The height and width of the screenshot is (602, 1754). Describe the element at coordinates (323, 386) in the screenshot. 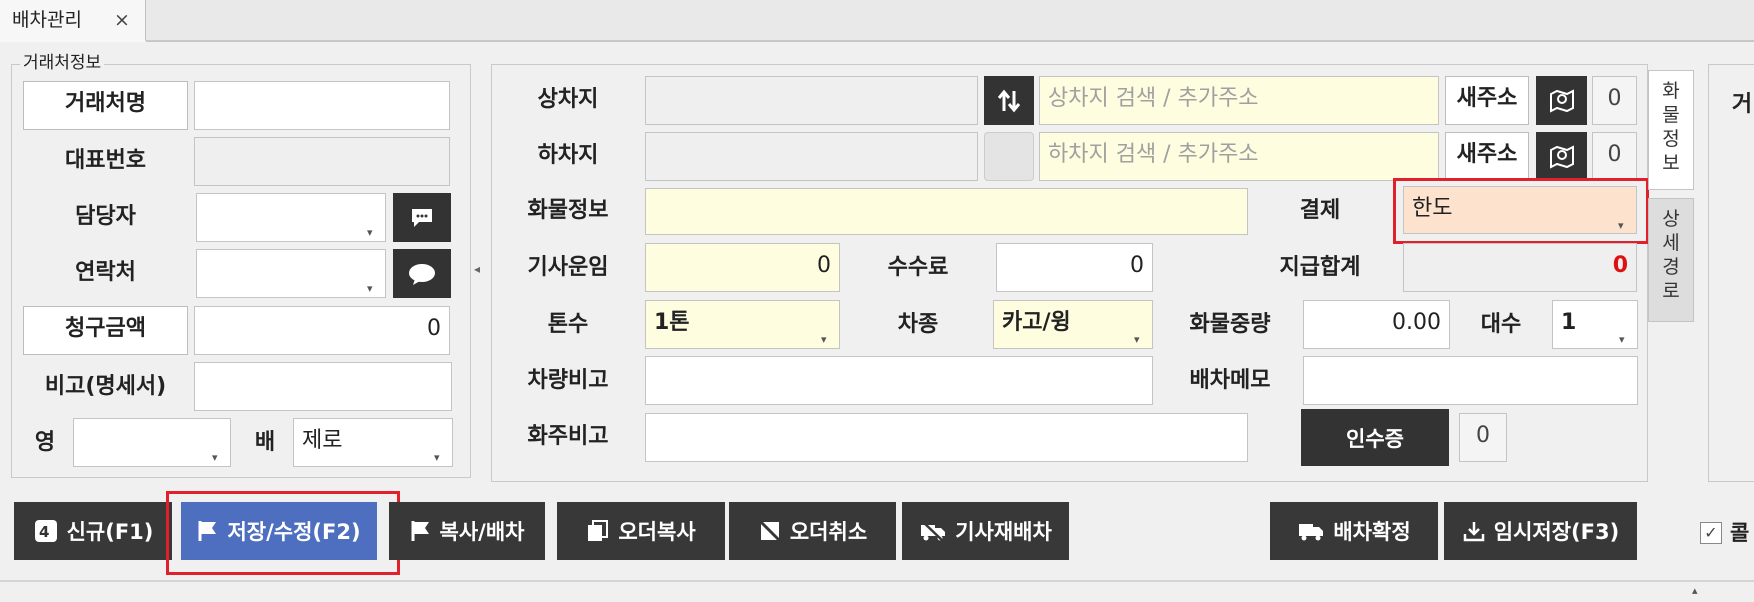

I see `remark-statement-input` at that location.